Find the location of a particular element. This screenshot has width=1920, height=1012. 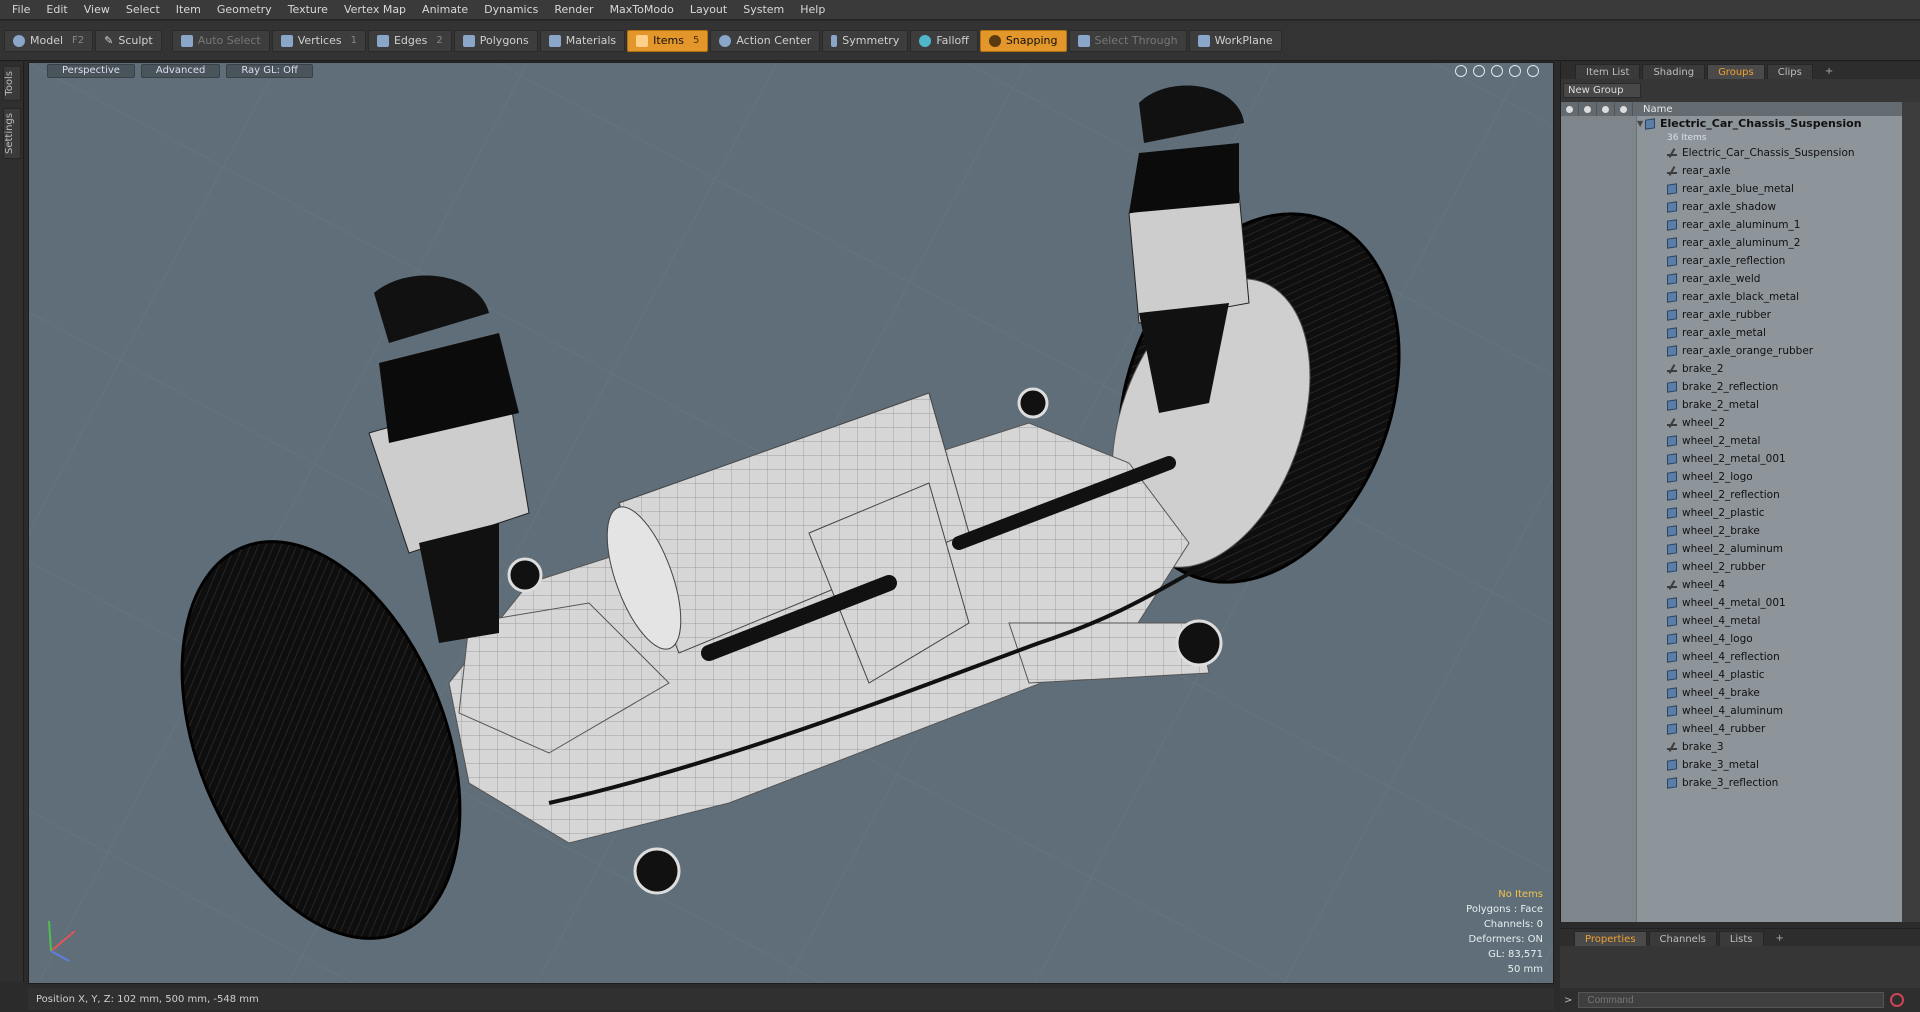

list-item: brake_2 is located at coordinates (1770, 369).